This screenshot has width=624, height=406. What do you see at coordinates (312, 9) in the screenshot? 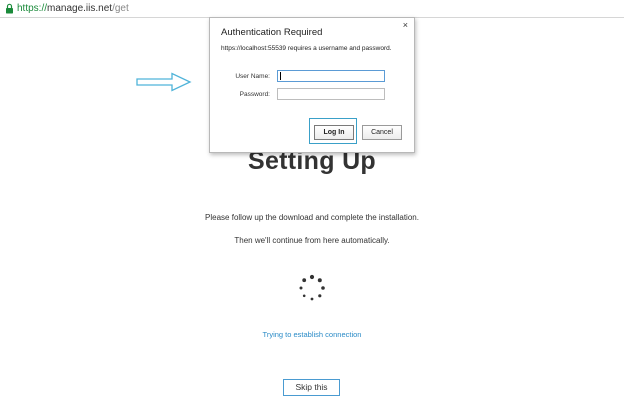
I see `address-bar: https://manage.iis.net/get` at bounding box center [312, 9].